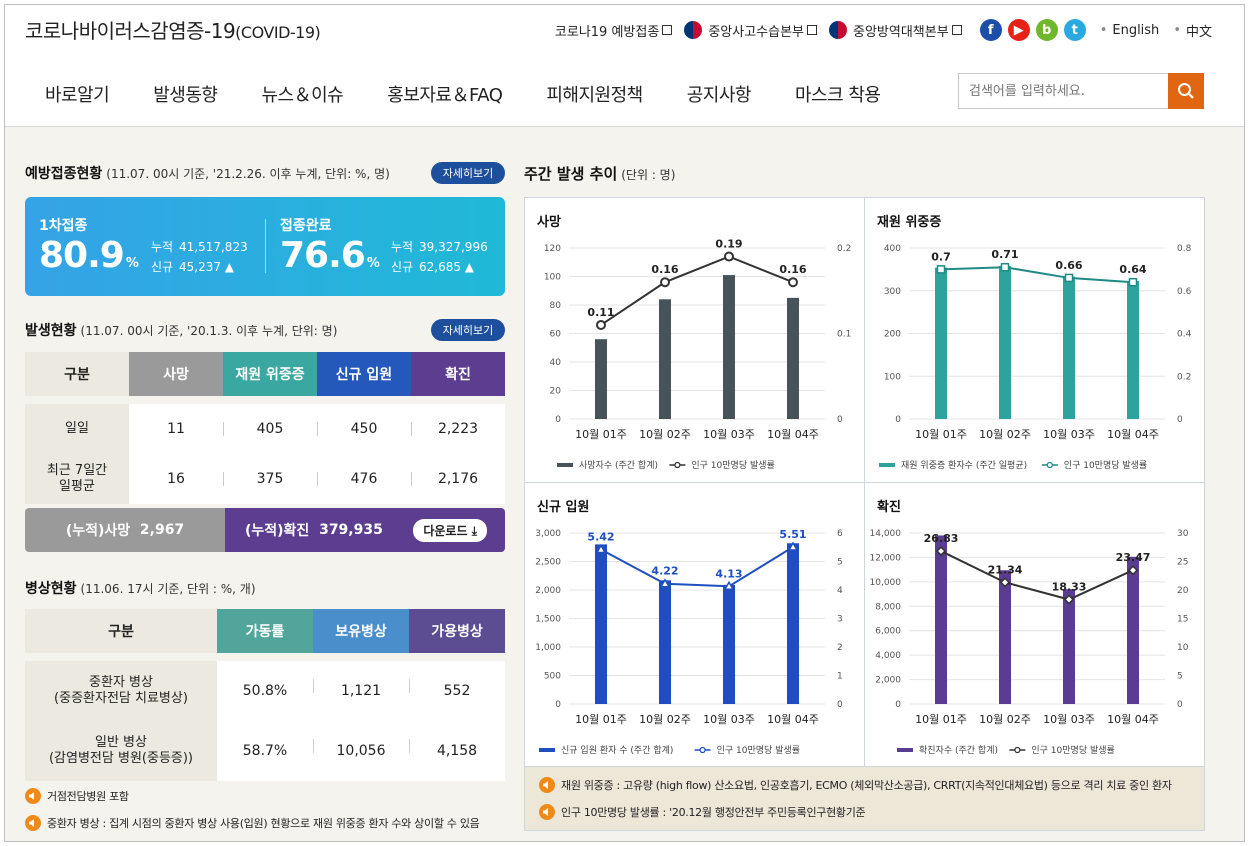 Image resolution: width=1249 pixels, height=846 pixels. I want to click on table-cell: 2,176, so click(458, 479).